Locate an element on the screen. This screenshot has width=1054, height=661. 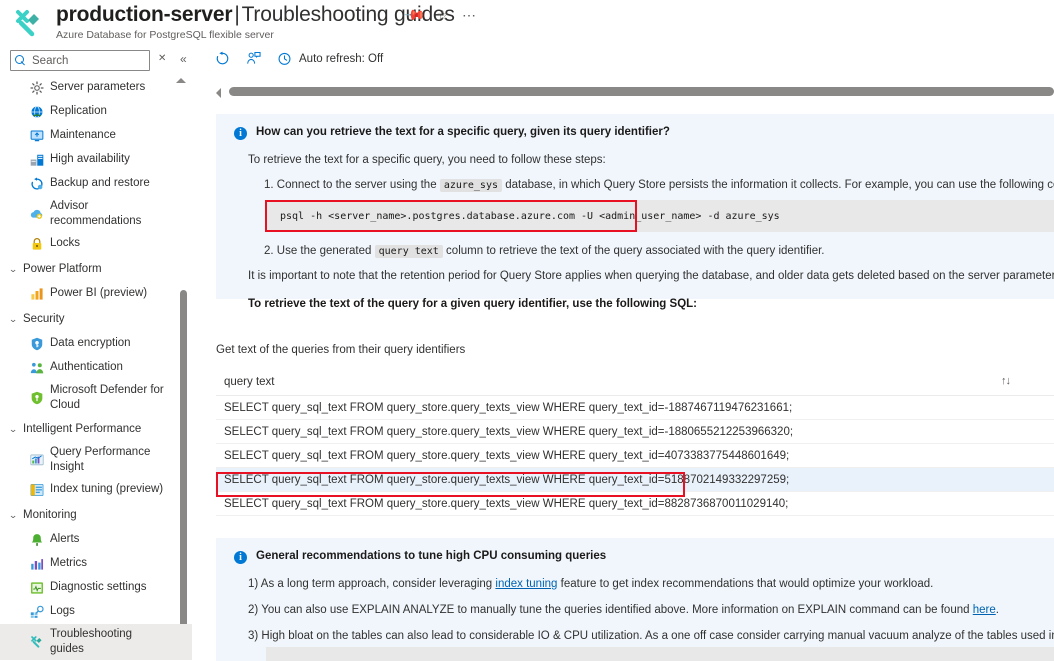
powerbi-icon is located at coordinates (37, 294).